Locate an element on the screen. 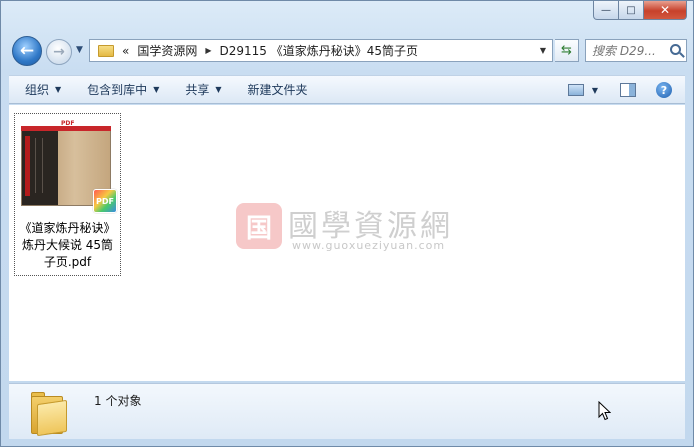  recent-pages-button: ▼ is located at coordinates (79, 50).